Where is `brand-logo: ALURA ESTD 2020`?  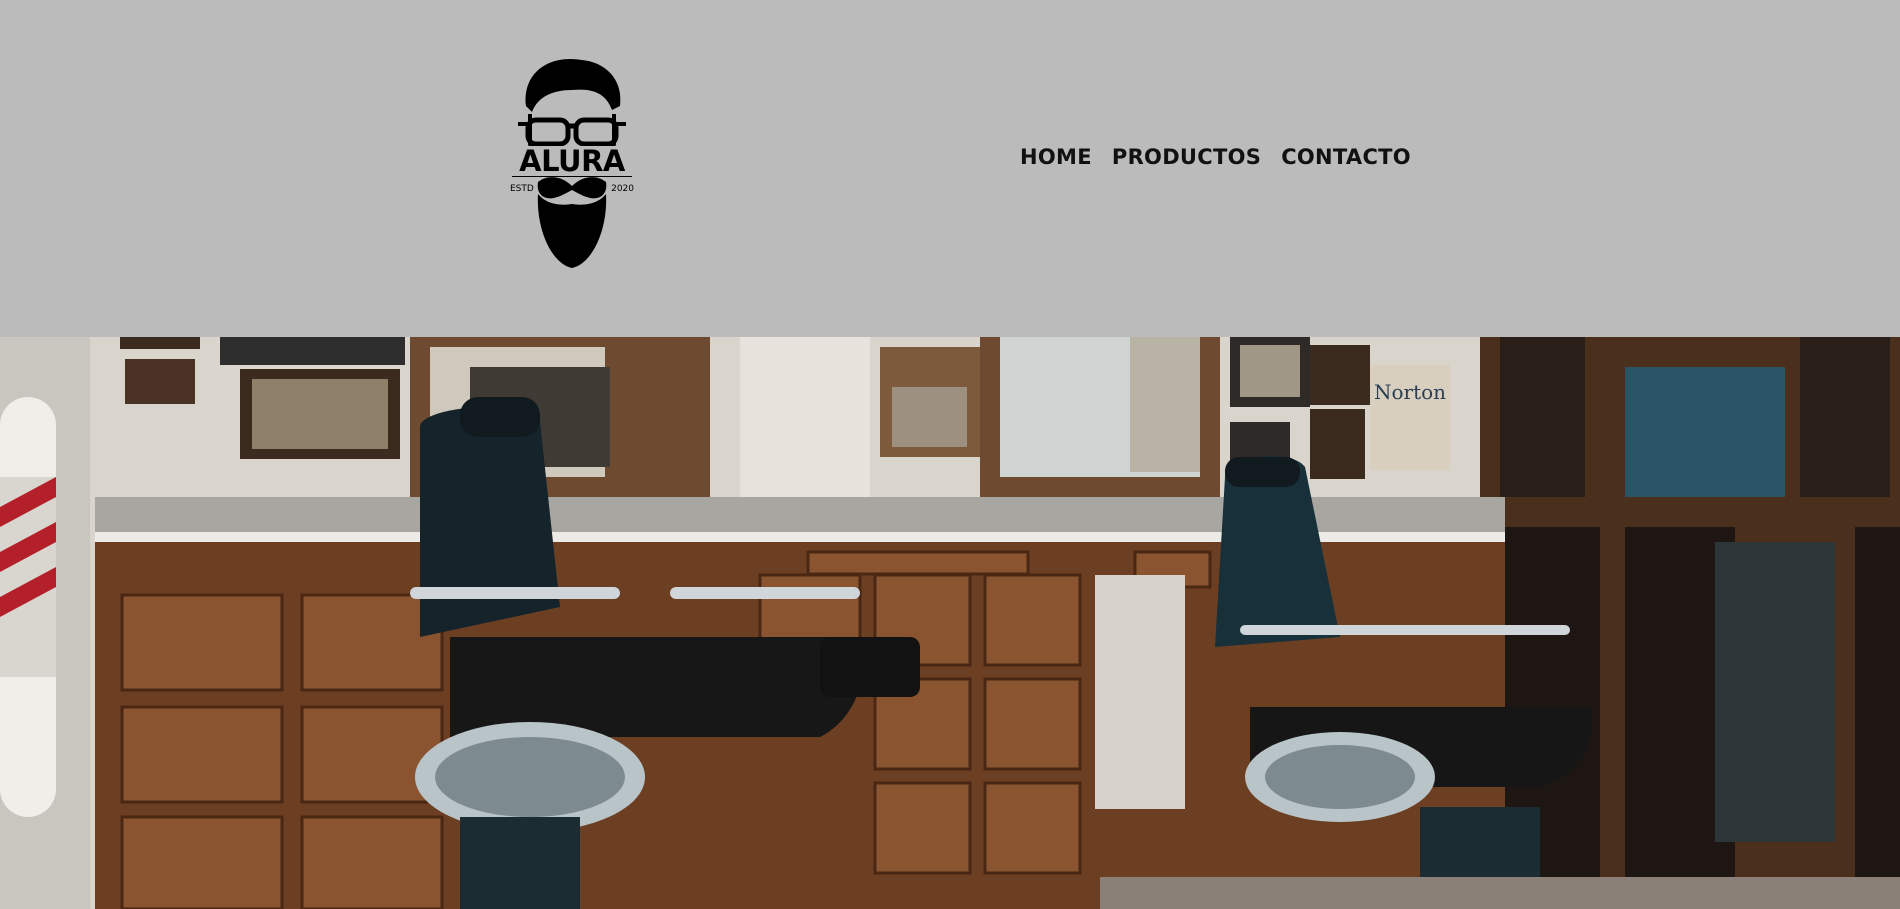
brand-logo: ALURA ESTD 2020 is located at coordinates (572, 164).